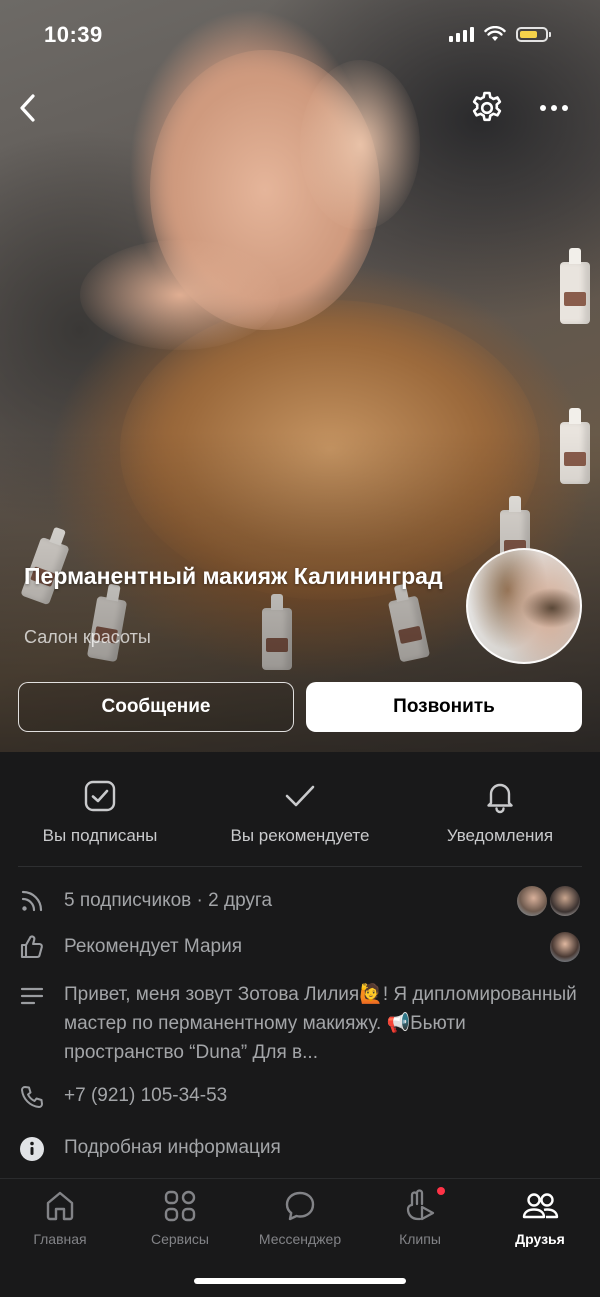  I want to click on community-avatar, so click(524, 606).